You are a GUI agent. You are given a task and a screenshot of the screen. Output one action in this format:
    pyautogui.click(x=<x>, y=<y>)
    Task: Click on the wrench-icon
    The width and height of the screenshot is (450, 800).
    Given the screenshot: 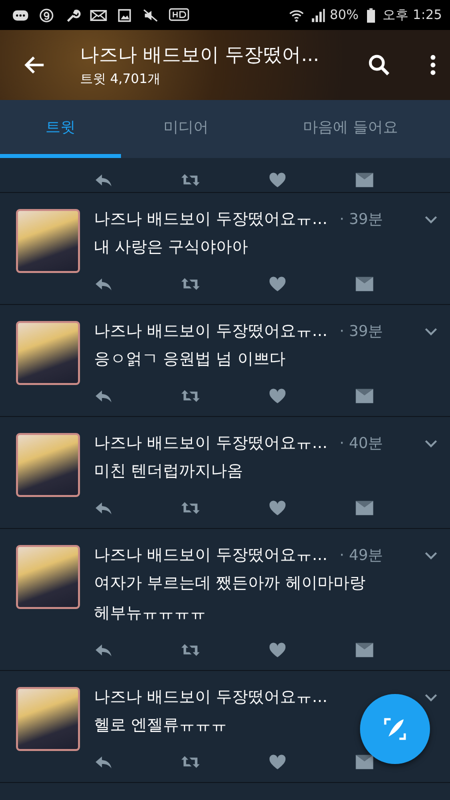 What is the action you would take?
    pyautogui.click(x=72, y=15)
    